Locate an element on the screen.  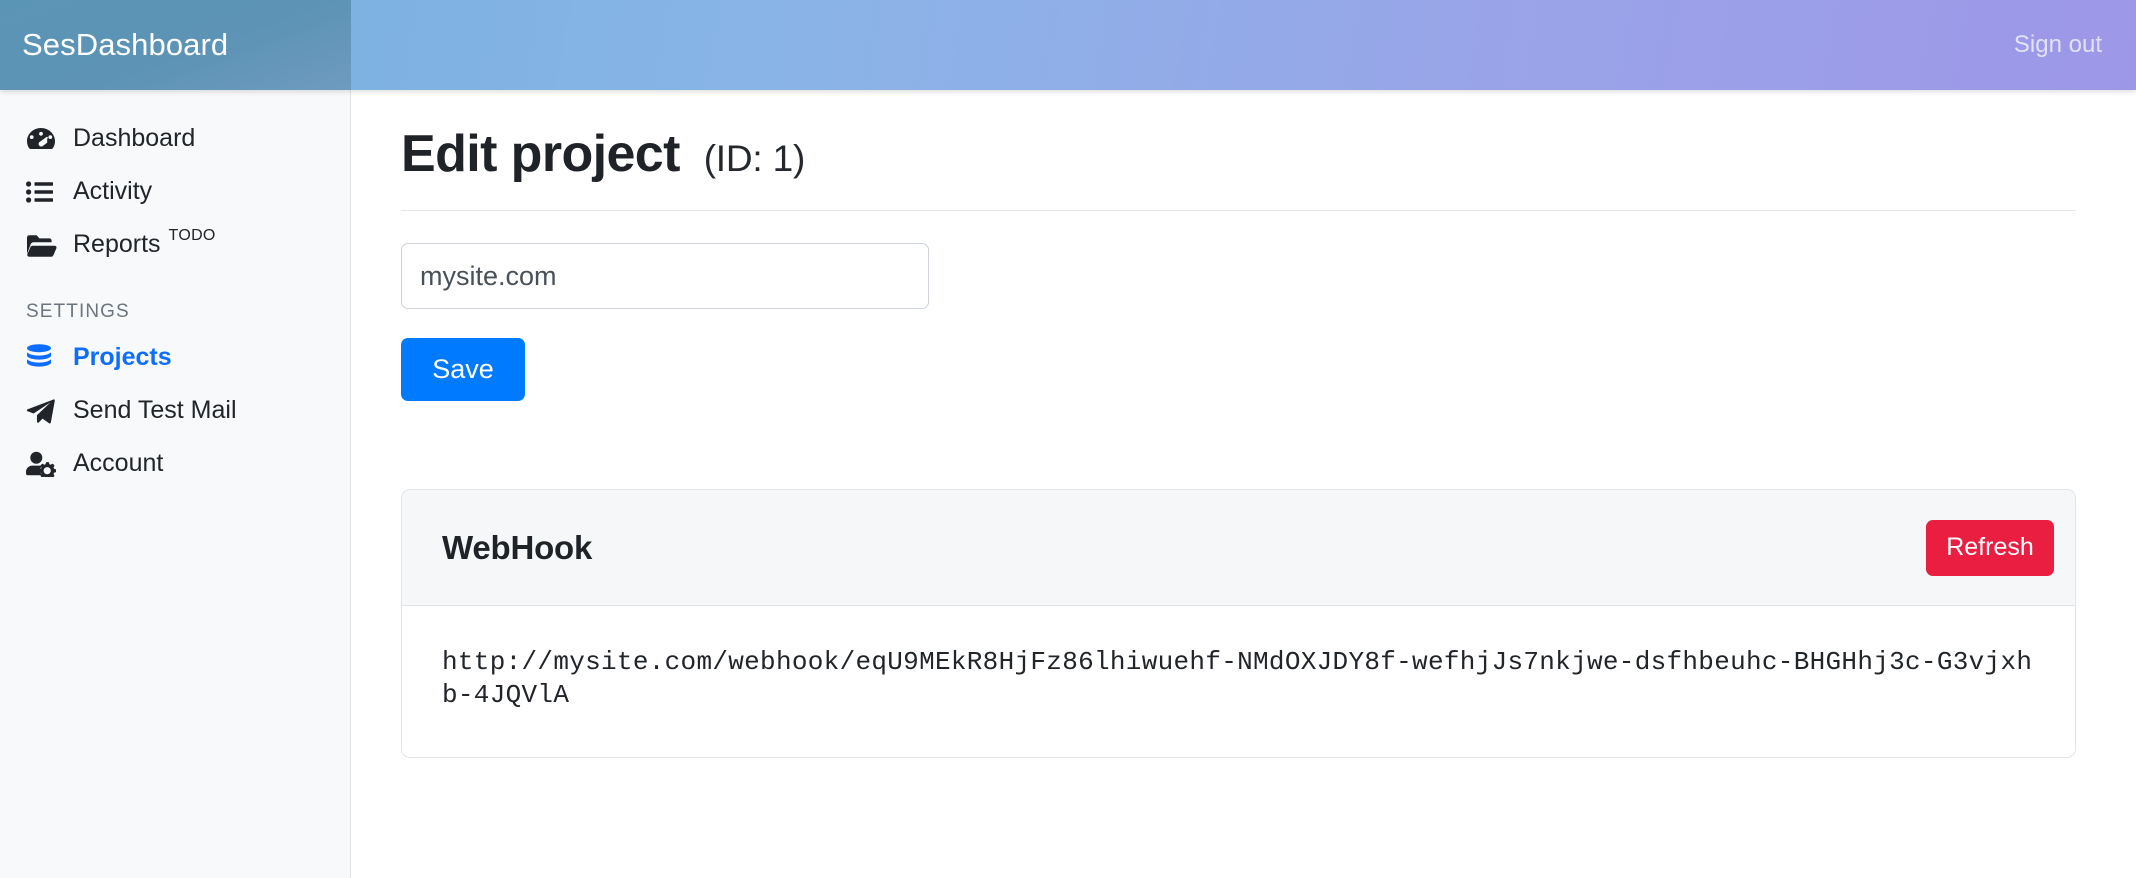
page-title: Edit project (ID: 1) is located at coordinates (1238, 167).